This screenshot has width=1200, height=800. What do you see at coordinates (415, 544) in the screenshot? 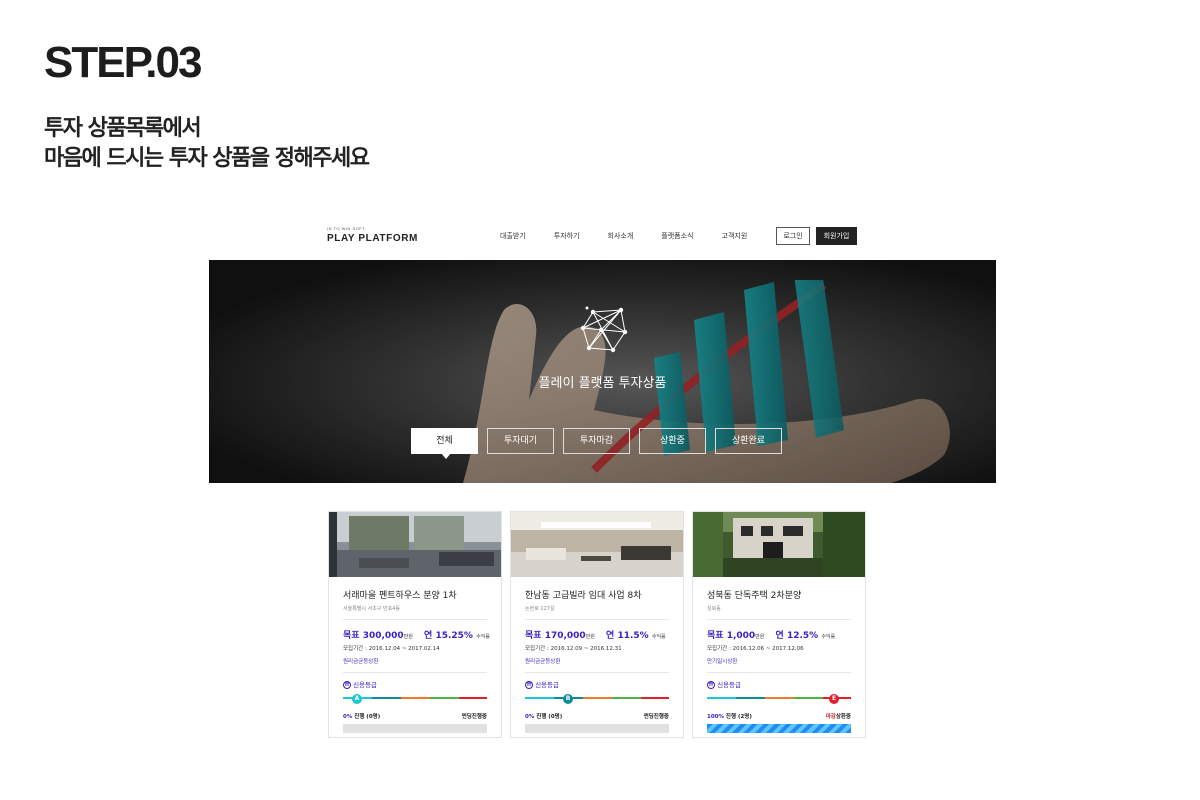
I see `product-image-penthouse` at bounding box center [415, 544].